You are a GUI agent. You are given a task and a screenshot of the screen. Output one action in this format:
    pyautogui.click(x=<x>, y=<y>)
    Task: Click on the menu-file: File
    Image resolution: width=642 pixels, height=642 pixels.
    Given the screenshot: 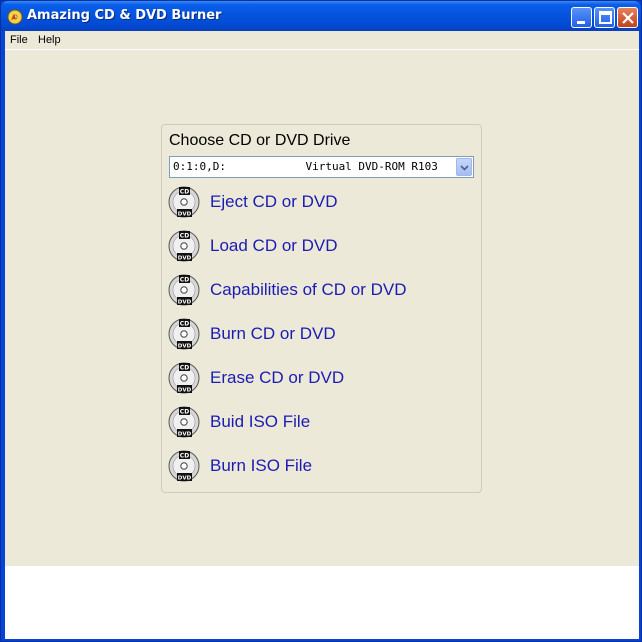 What is the action you would take?
    pyautogui.click(x=19, y=40)
    